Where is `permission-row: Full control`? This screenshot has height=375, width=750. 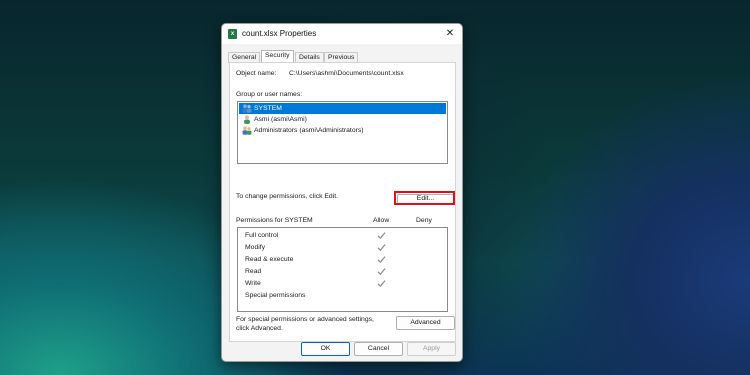
permission-row: Full control is located at coordinates (345, 238).